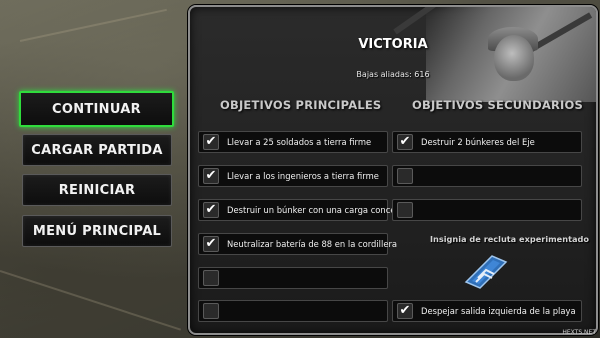 The width and height of the screenshot is (600, 338). What do you see at coordinates (498, 311) in the screenshot?
I see `objective-text: Despejar salida izquierda de la playa` at bounding box center [498, 311].